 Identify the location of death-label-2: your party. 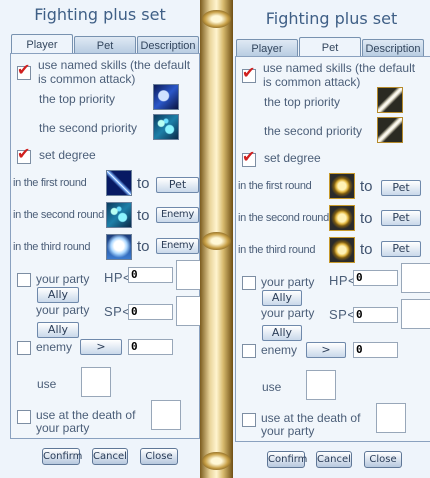
(288, 431).